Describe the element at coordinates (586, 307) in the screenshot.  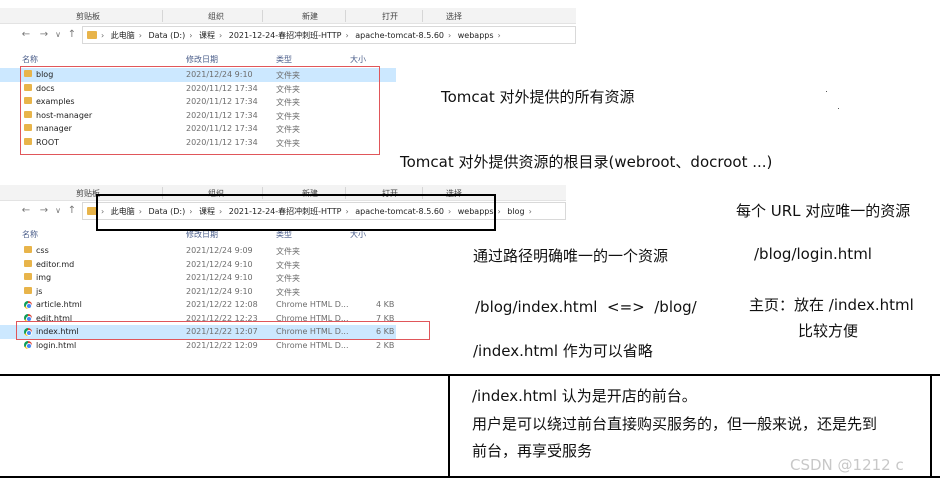
I see `note-index-equivalence: /blog/index.html <=> /blog/` at that location.